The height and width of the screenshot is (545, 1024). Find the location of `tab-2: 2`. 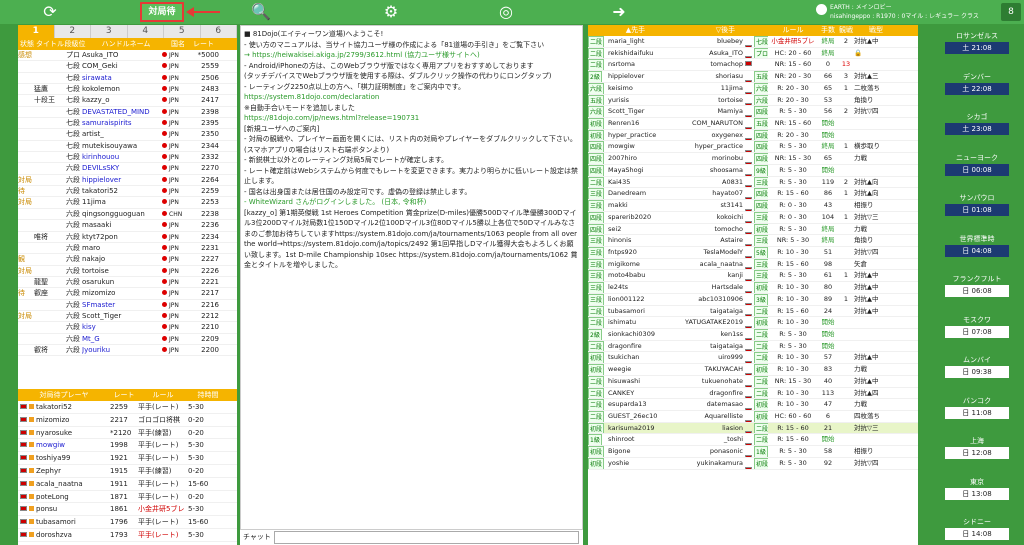

tab-2: 2 is located at coordinates (73, 31).